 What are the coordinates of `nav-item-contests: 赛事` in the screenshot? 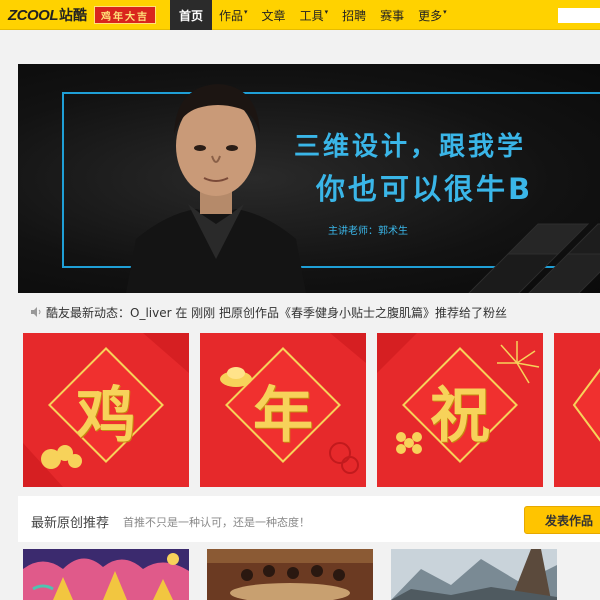 It's located at (392, 15).